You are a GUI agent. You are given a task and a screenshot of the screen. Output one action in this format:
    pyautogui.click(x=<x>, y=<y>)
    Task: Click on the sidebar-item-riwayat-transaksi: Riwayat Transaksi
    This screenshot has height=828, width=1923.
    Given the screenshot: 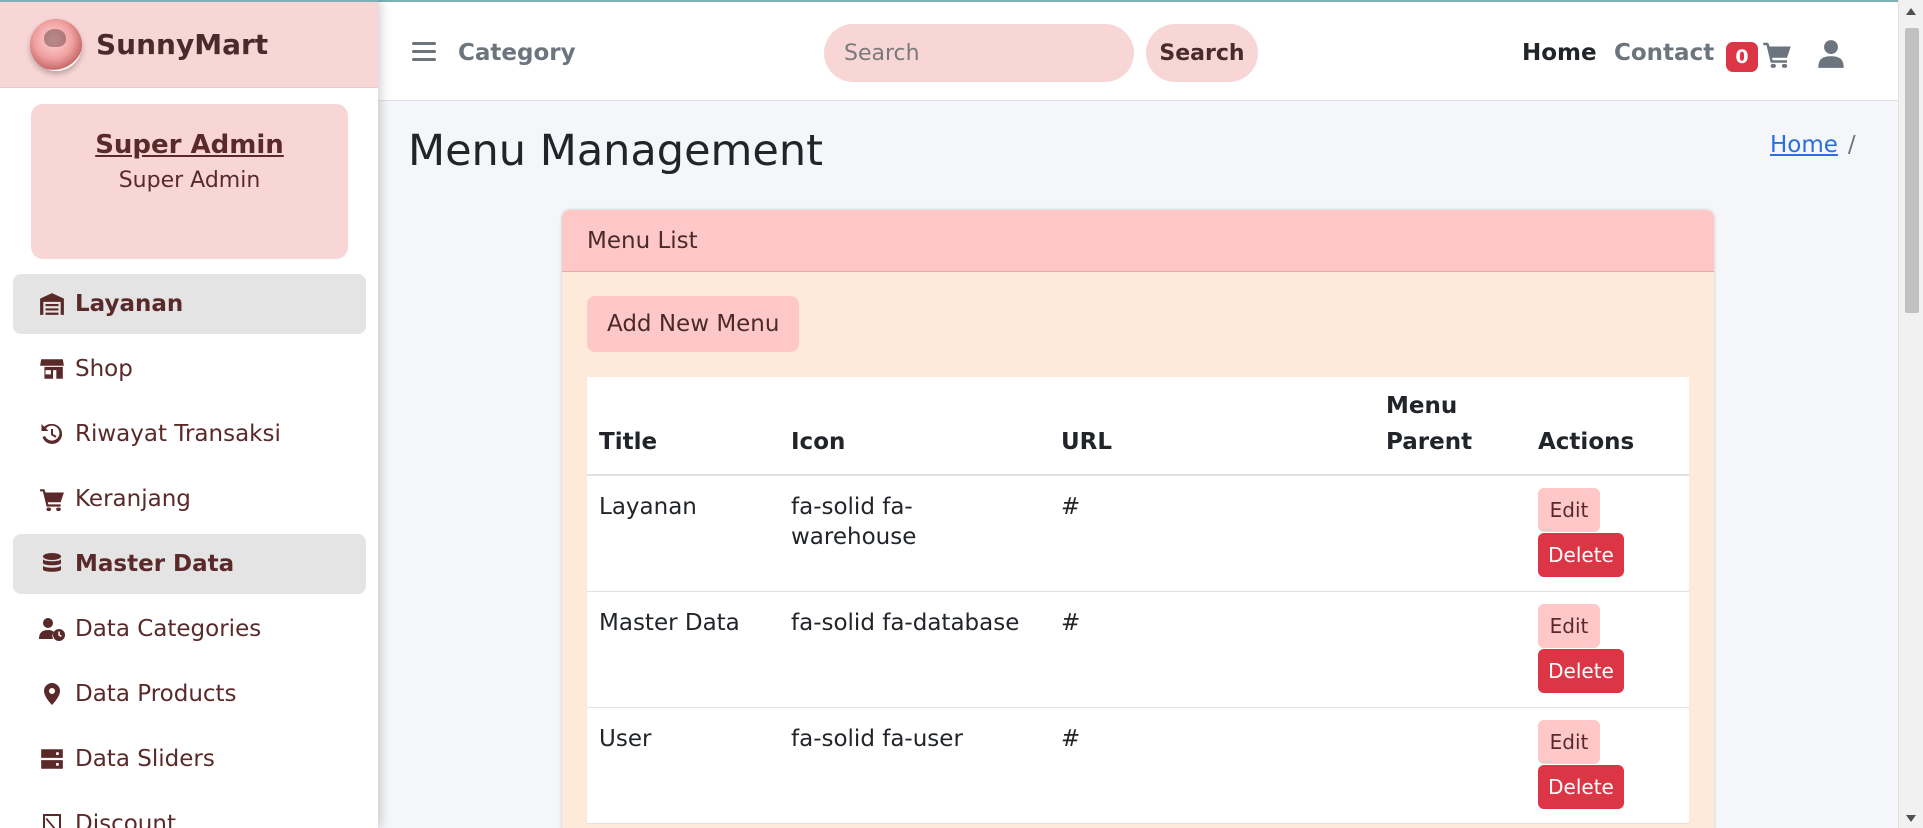 What is the action you would take?
    pyautogui.click(x=189, y=434)
    